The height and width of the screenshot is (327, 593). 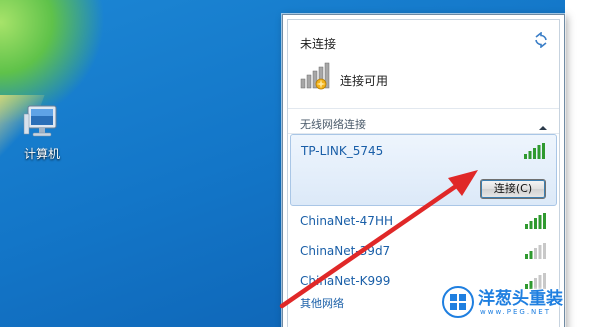 I want to click on windows-logo-icon, so click(x=458, y=302).